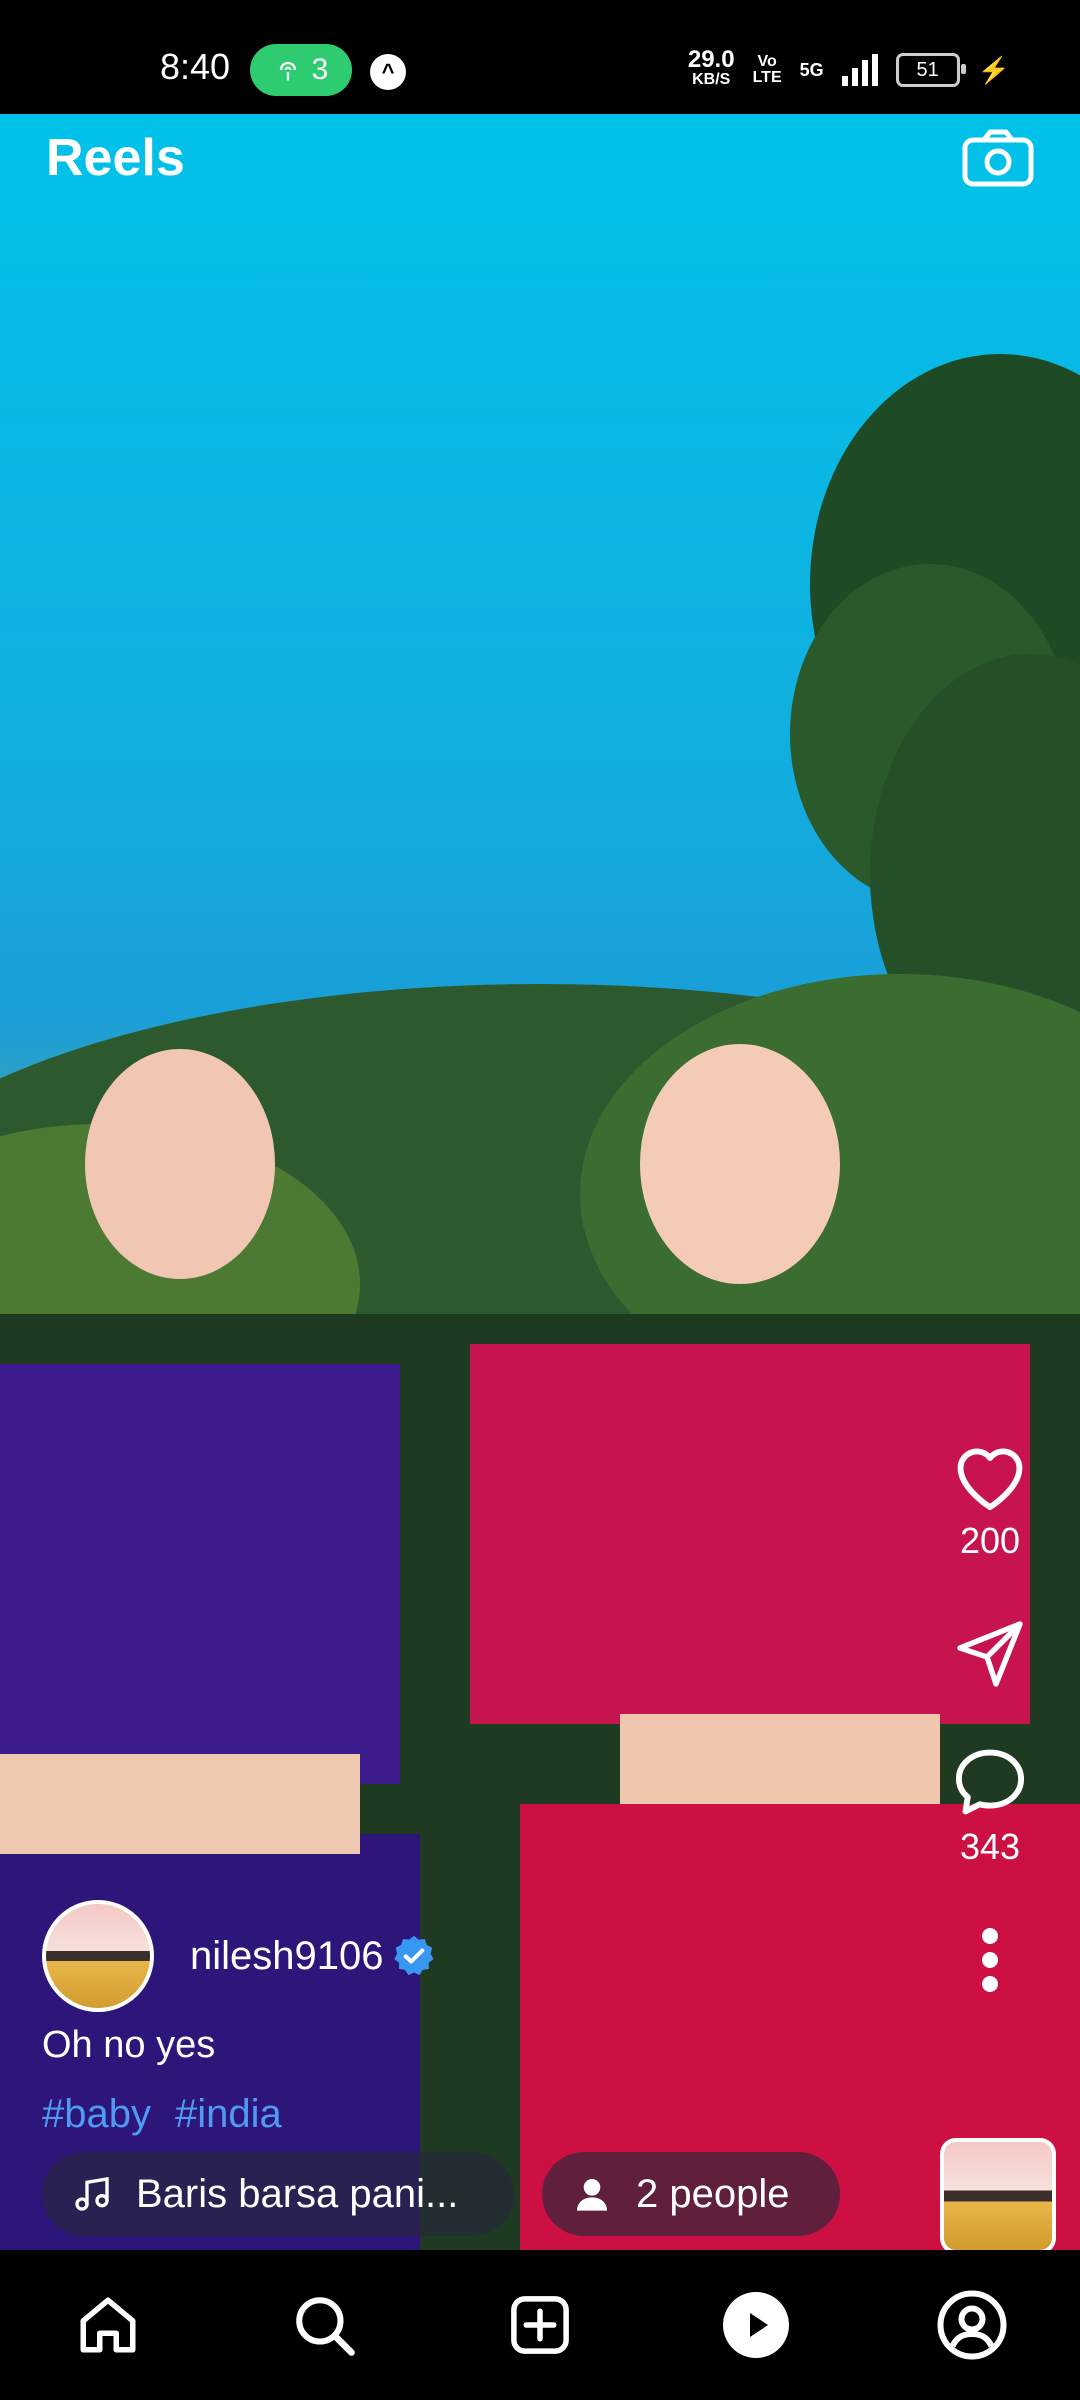 The image size is (1080, 2400). Describe the element at coordinates (998, 158) in the screenshot. I see `camera-icon` at that location.